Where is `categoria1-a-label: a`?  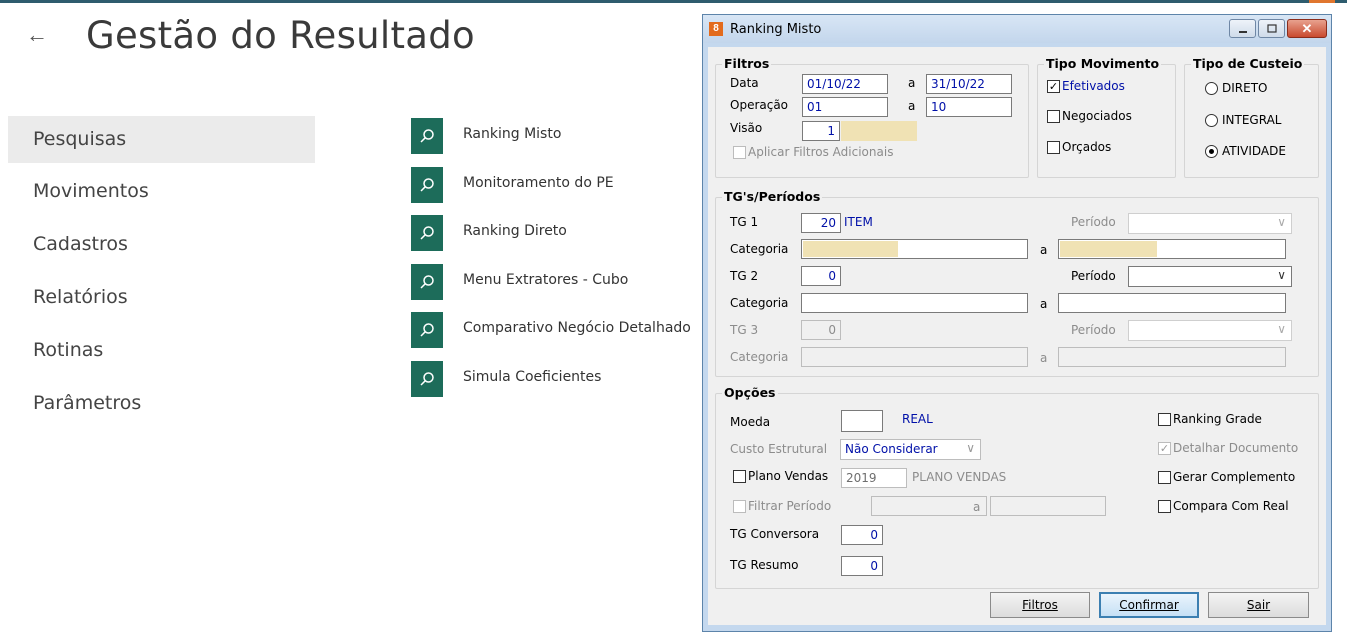
categoria1-a-label: a is located at coordinates (1044, 250).